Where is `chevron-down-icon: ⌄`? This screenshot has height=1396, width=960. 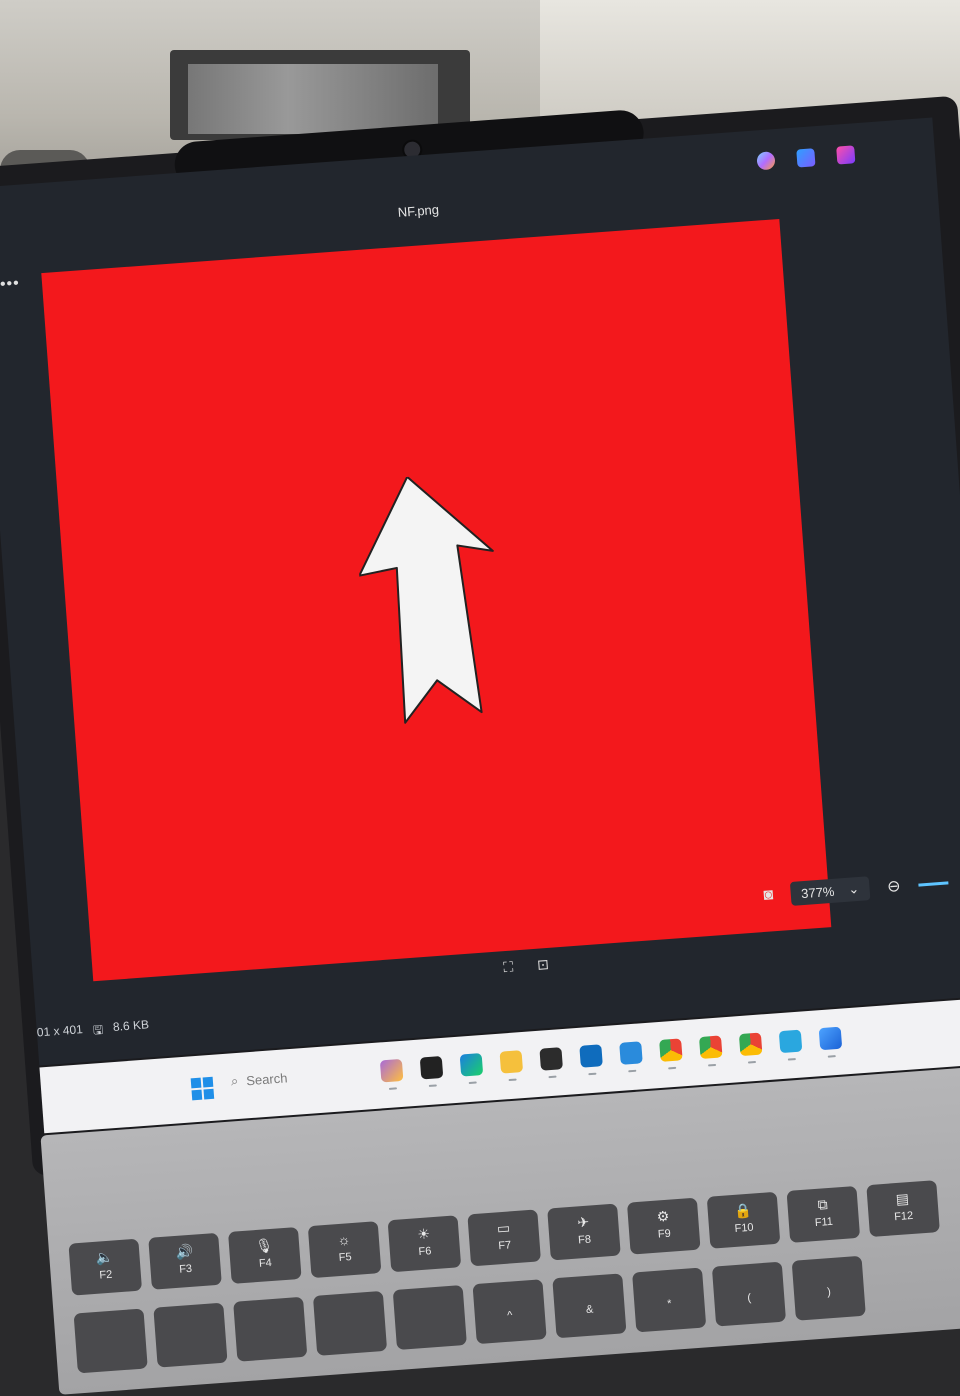 chevron-down-icon: ⌄ is located at coordinates (853, 888).